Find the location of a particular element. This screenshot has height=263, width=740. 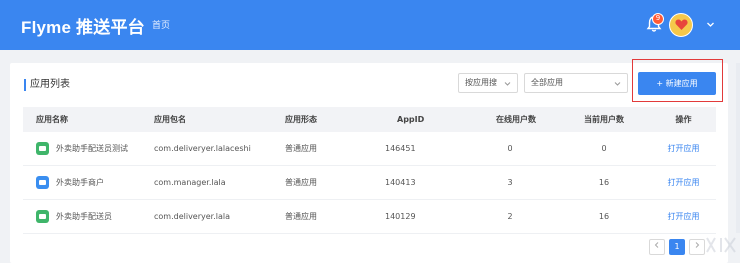

online-users: 3 is located at coordinates (510, 182).